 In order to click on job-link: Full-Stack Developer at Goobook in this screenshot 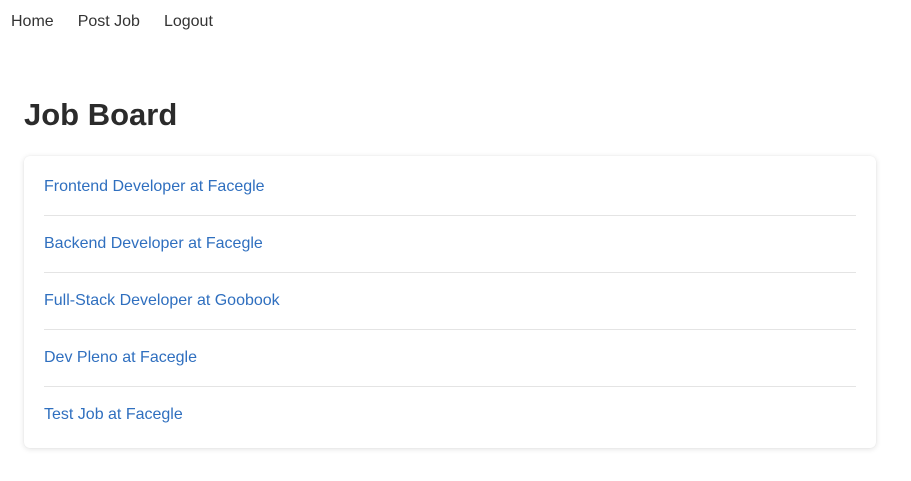, I will do `click(162, 301)`.